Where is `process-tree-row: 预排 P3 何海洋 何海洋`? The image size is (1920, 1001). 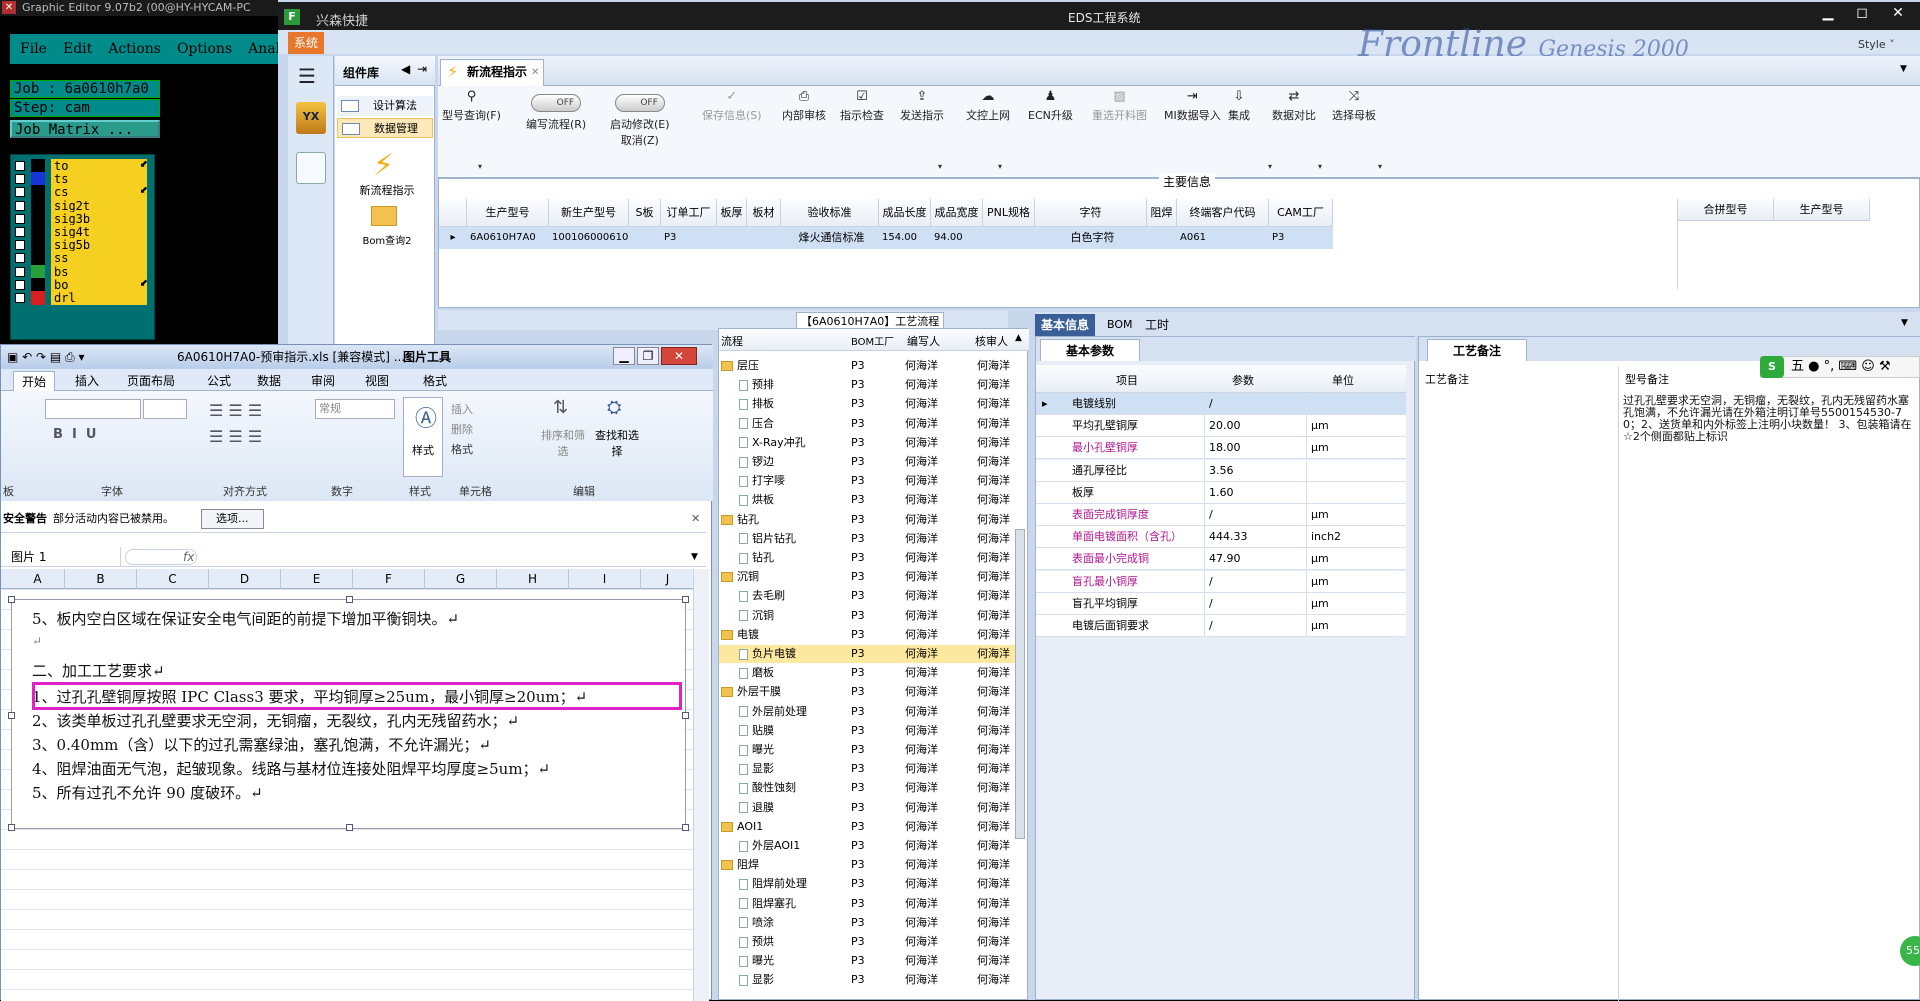 process-tree-row: 预排 P3 何海洋 何海洋 is located at coordinates (869, 385).